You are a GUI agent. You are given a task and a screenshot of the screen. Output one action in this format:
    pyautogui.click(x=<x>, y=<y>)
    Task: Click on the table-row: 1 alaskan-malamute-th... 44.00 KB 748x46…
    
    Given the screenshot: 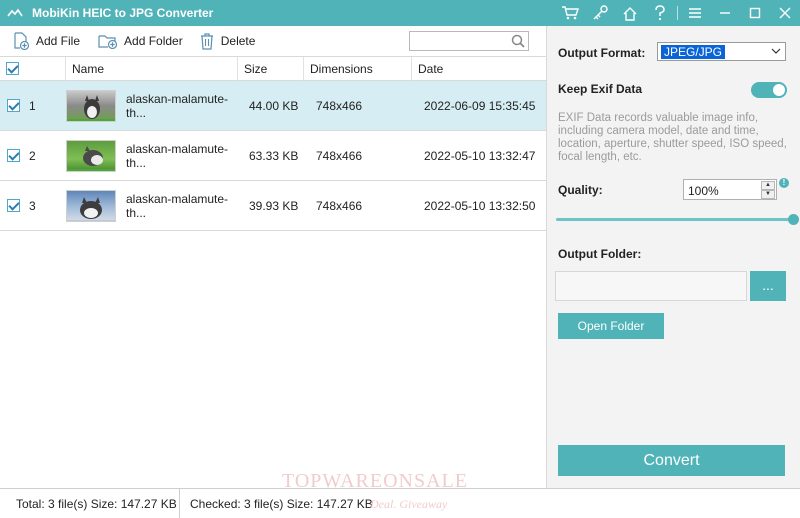 What is the action you would take?
    pyautogui.click(x=273, y=106)
    